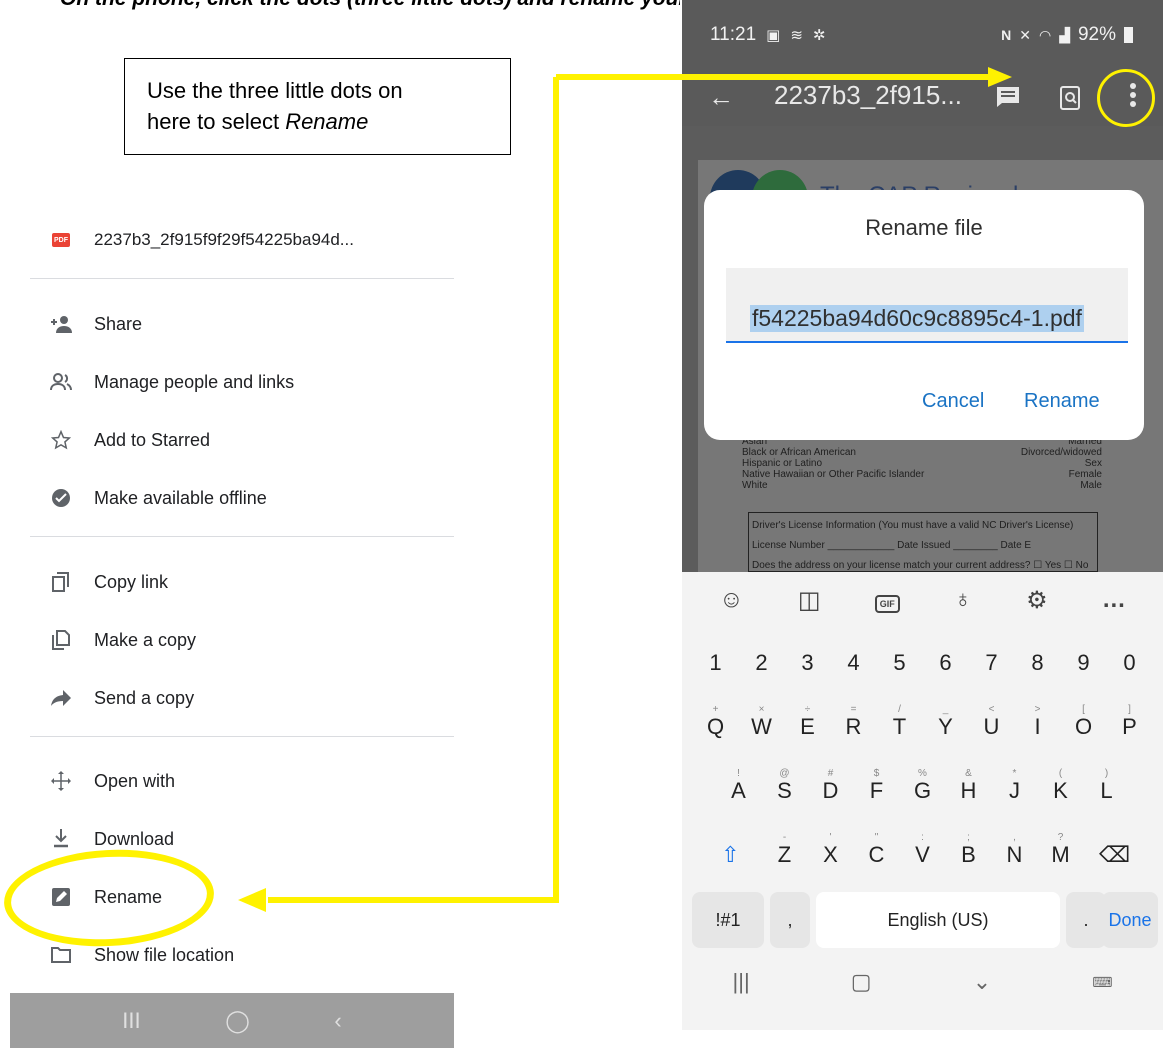 The height and width of the screenshot is (1048, 1163). What do you see at coordinates (242, 698) in the screenshot?
I see `menu-item-send-copy: Send a copy` at bounding box center [242, 698].